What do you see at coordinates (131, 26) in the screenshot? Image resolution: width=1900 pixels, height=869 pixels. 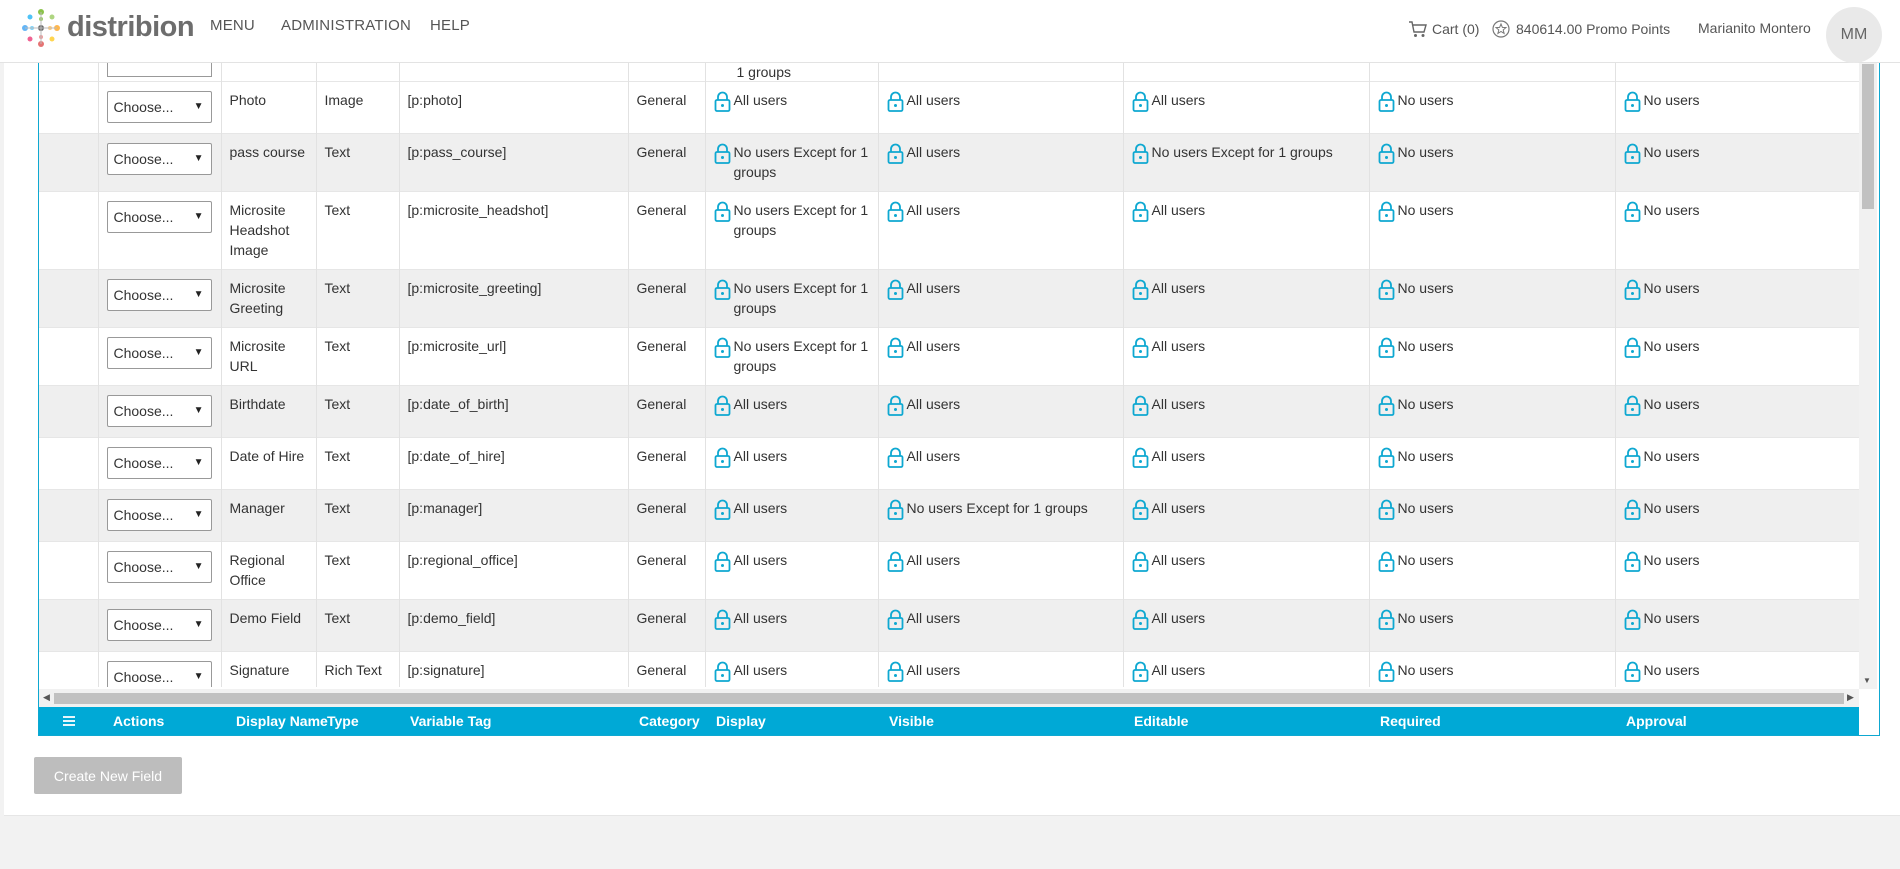 I see `brand-name: distribion` at bounding box center [131, 26].